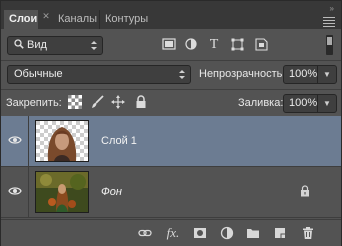 This screenshot has width=342, height=246. What do you see at coordinates (280, 233) in the screenshot?
I see `new-layer-icon` at bounding box center [280, 233].